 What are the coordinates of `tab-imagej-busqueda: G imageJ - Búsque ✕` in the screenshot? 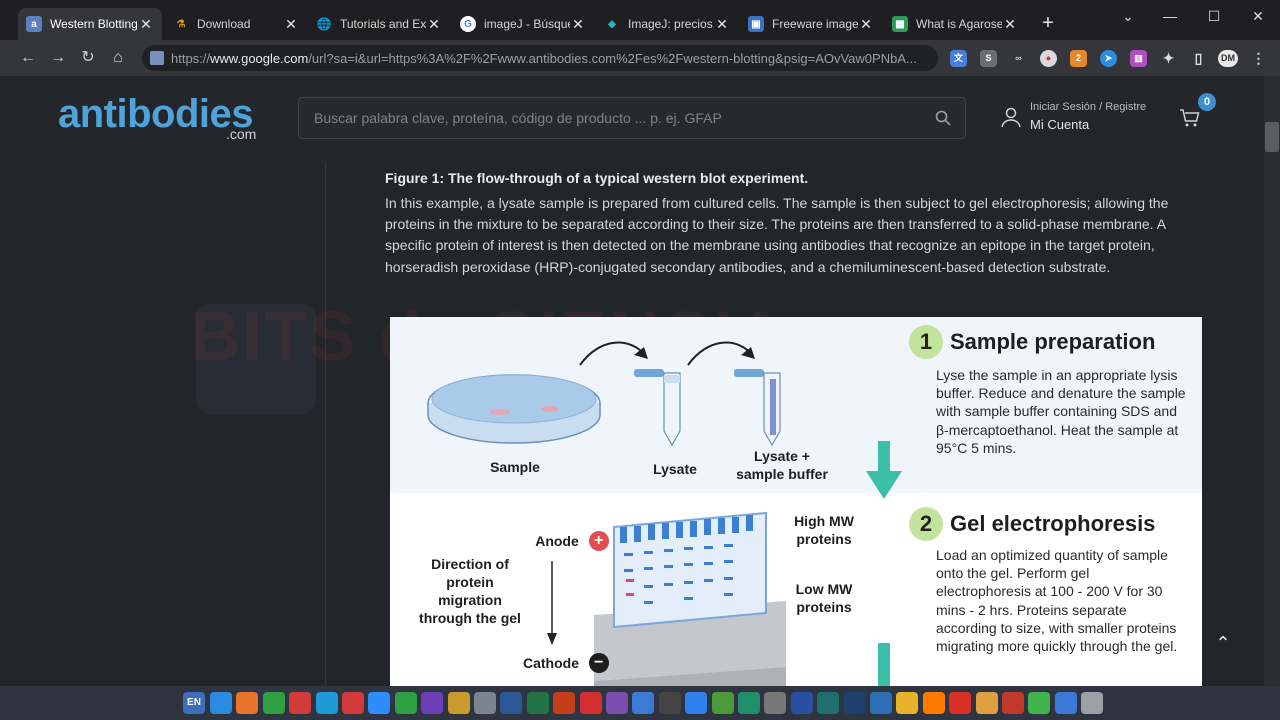 It's located at (523, 24).